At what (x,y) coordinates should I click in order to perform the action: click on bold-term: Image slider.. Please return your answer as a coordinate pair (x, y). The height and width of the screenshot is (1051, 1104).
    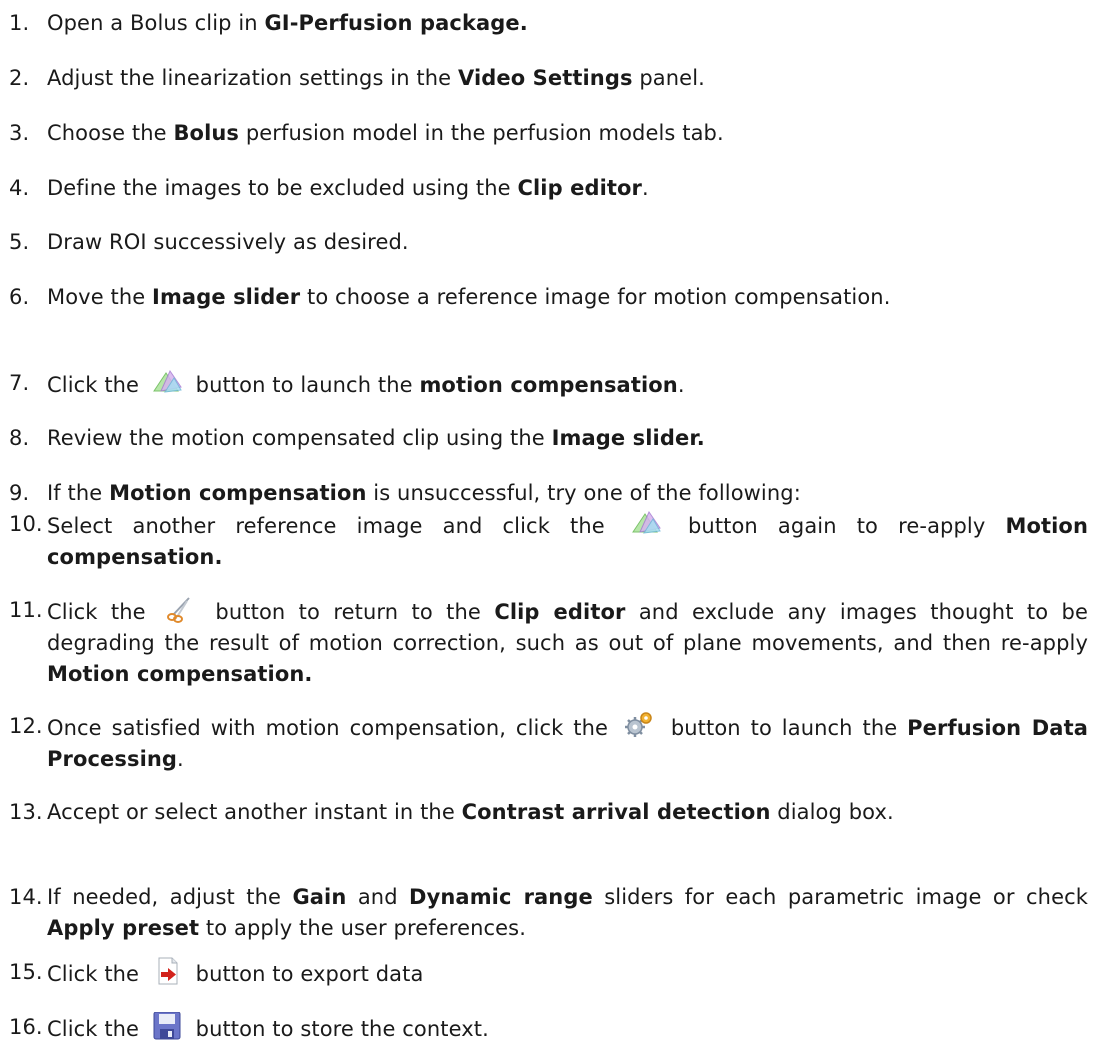
    Looking at the image, I should click on (628, 438).